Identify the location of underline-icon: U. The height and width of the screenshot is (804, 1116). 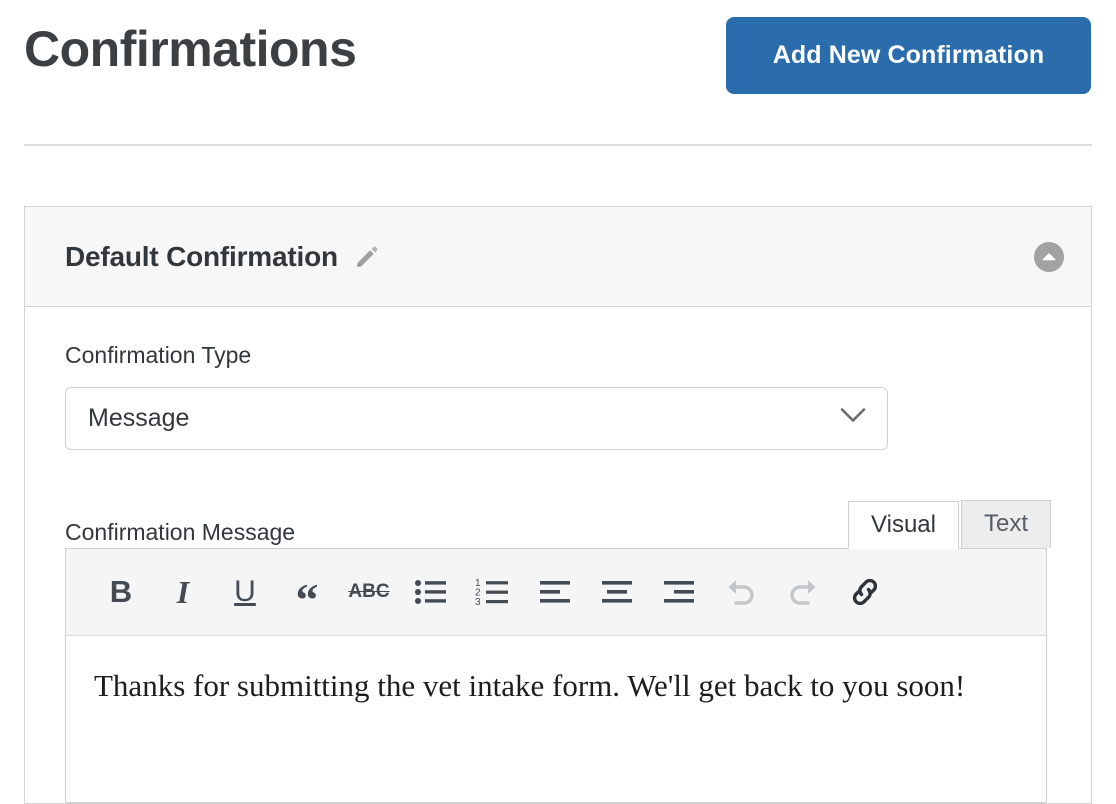
(245, 592).